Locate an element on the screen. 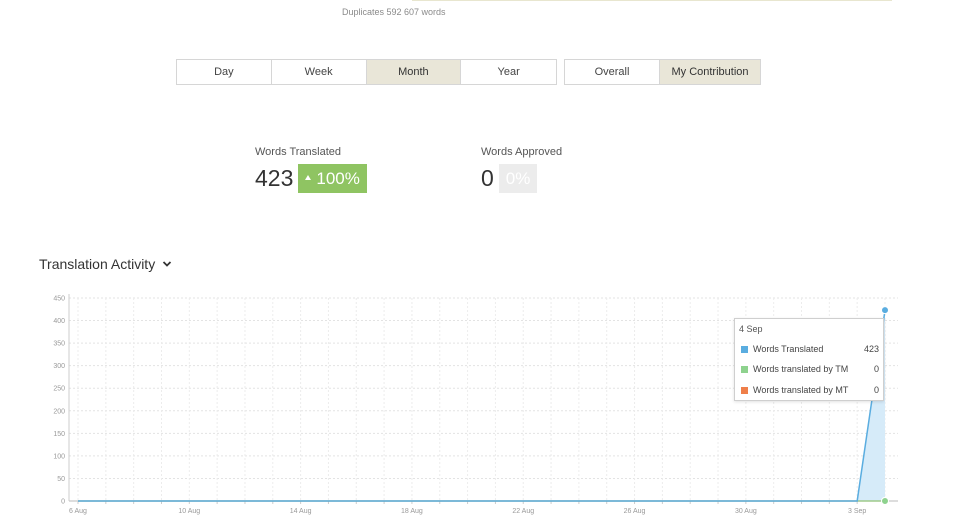 Image resolution: width=960 pixels, height=520 pixels. tooltip-series-value: 423 is located at coordinates (871, 349).